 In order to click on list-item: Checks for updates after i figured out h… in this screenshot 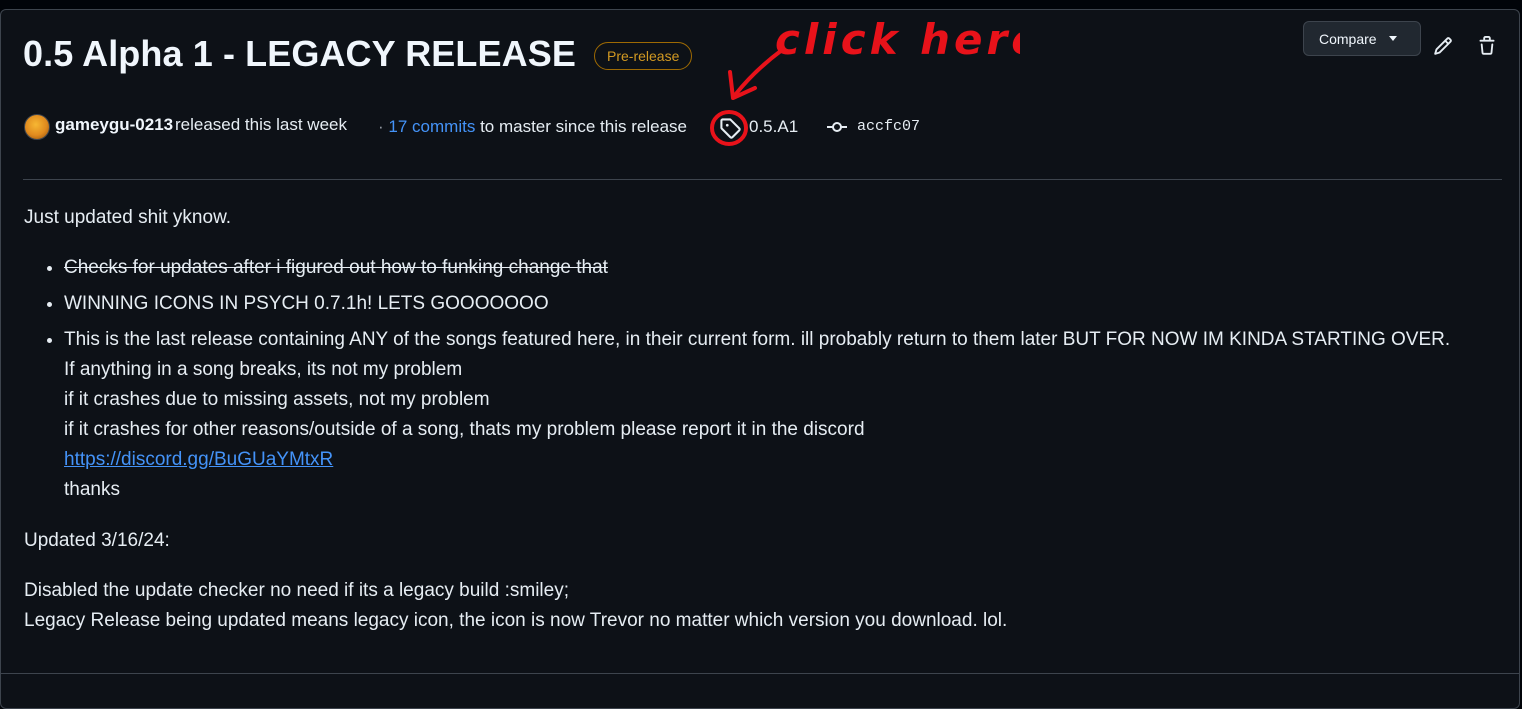, I will do `click(784, 268)`.